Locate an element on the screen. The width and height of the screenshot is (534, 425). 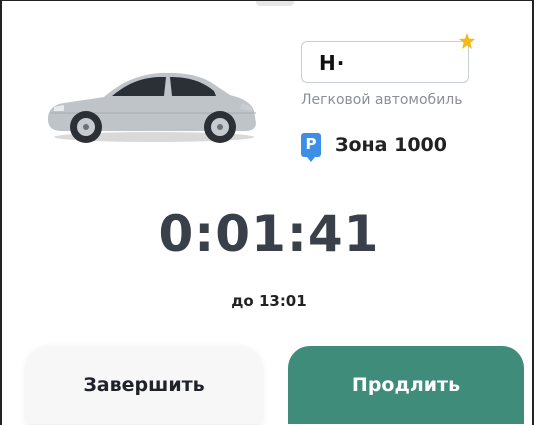
vehicle-type-label: Легковой автомобиль is located at coordinates (382, 100).